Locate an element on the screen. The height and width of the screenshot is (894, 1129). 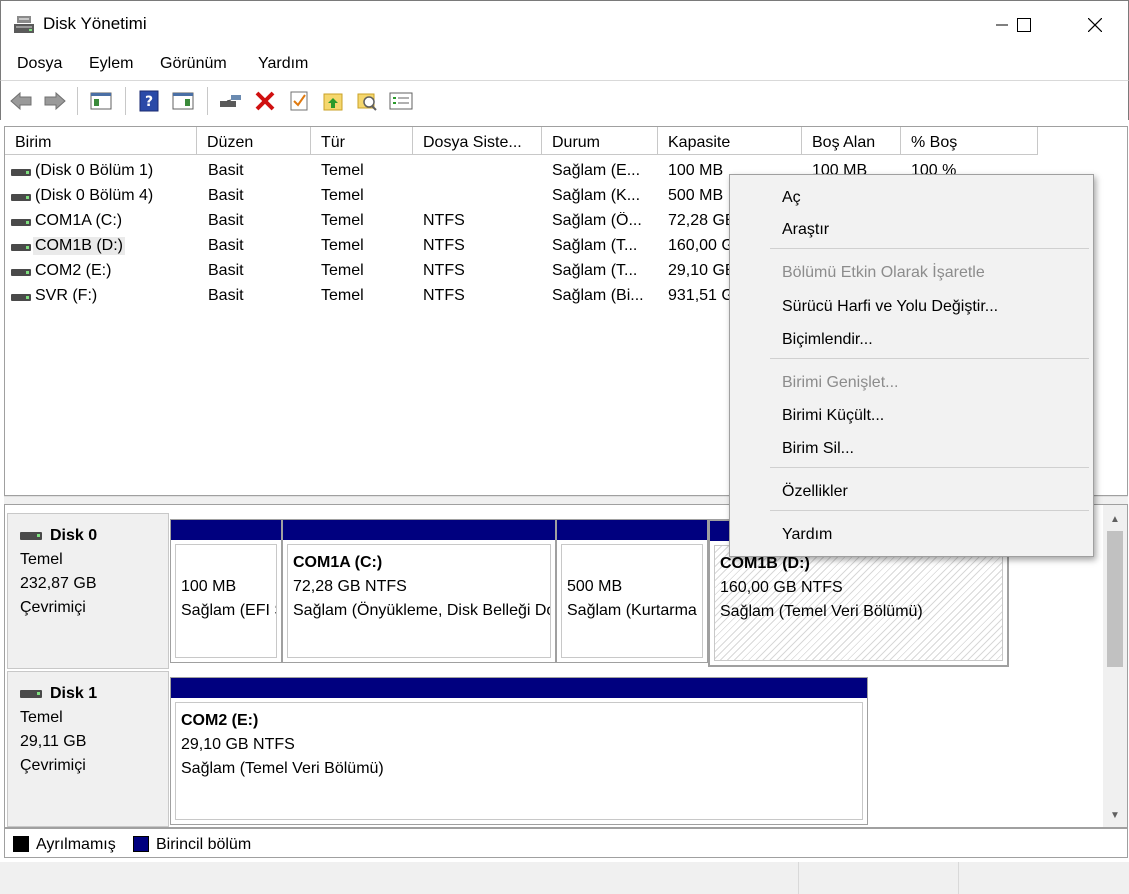
help-icon: ? is located at coordinates (149, 101).